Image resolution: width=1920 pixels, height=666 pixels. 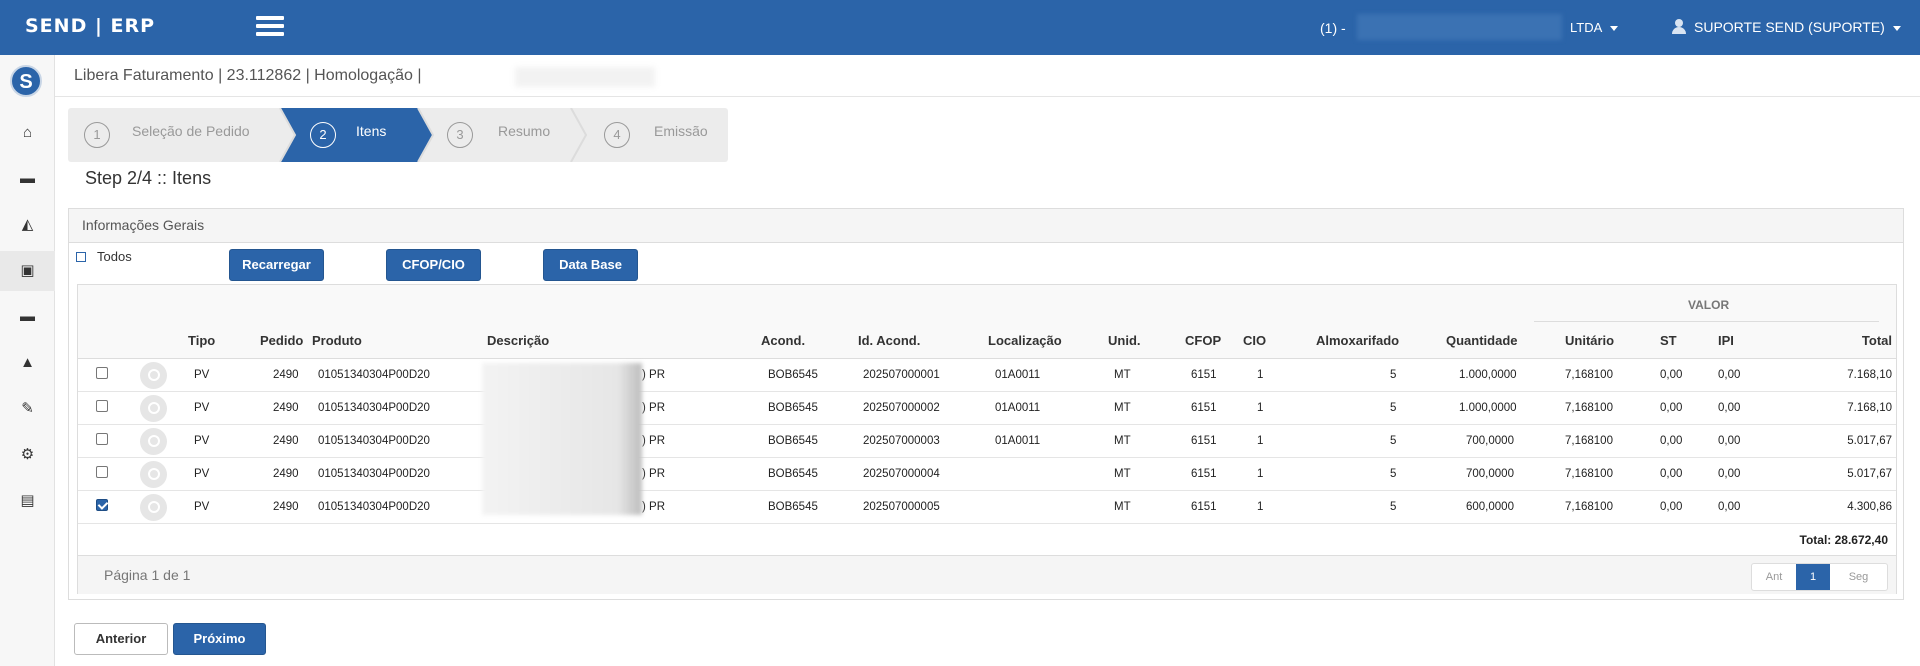 I want to click on panel-header: Informações Gerais, so click(x=986, y=226).